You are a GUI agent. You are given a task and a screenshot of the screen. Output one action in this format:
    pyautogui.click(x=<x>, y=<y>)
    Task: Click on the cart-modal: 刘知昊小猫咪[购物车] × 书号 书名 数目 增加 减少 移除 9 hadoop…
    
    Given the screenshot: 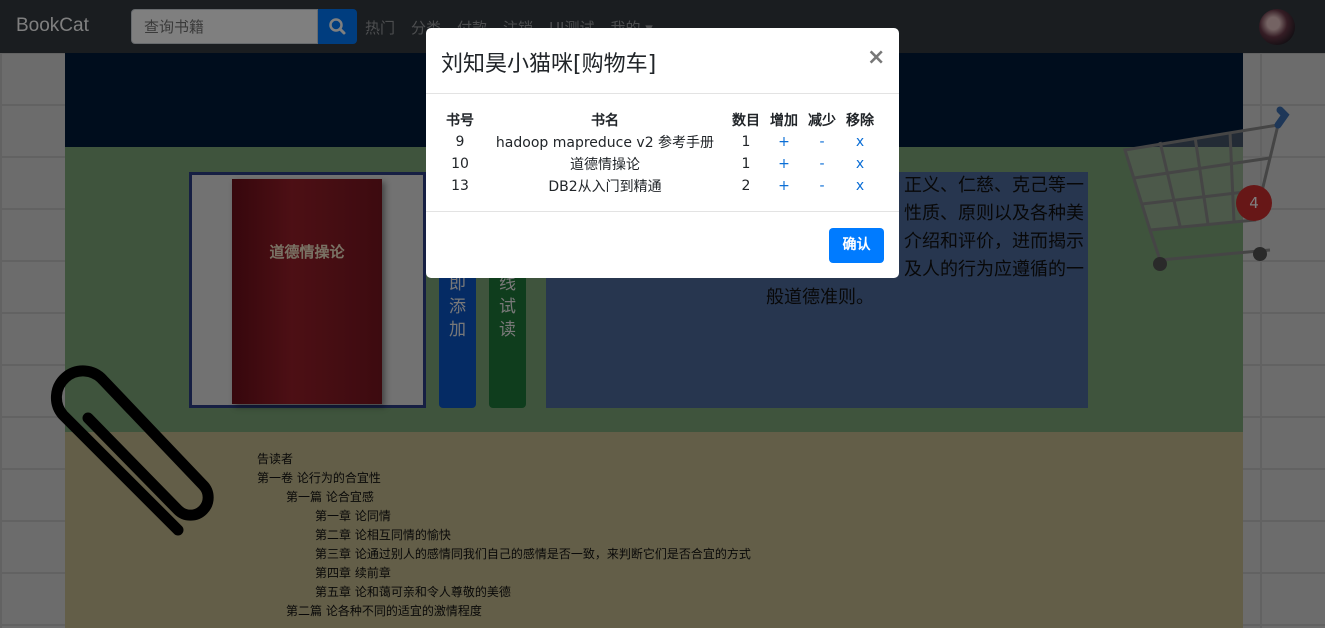 What is the action you would take?
    pyautogui.click(x=662, y=153)
    